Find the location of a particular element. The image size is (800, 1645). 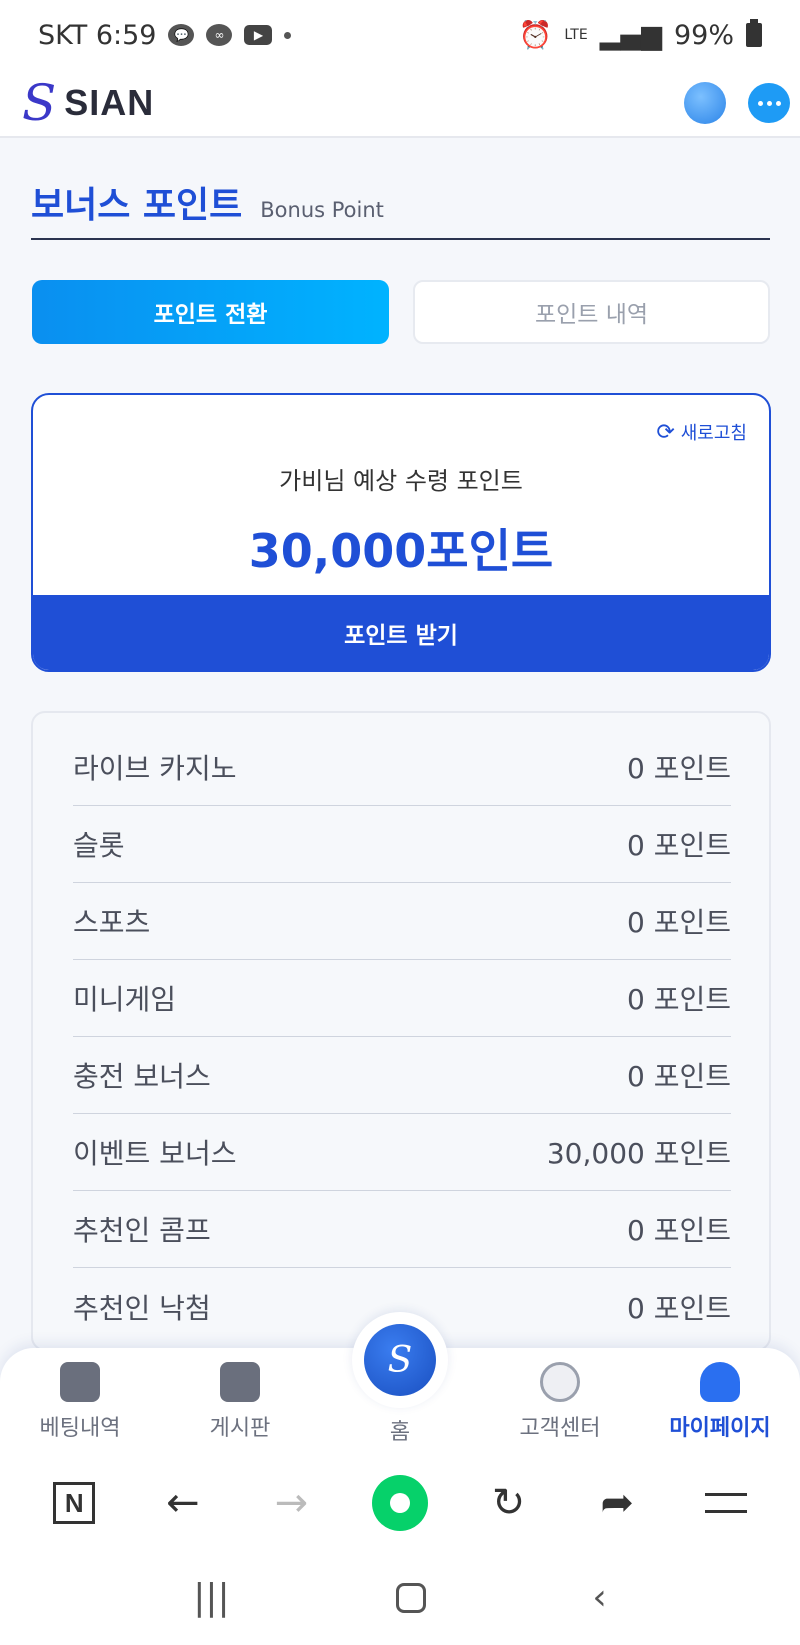

refresh-icon: ⟳ is located at coordinates (665, 432).